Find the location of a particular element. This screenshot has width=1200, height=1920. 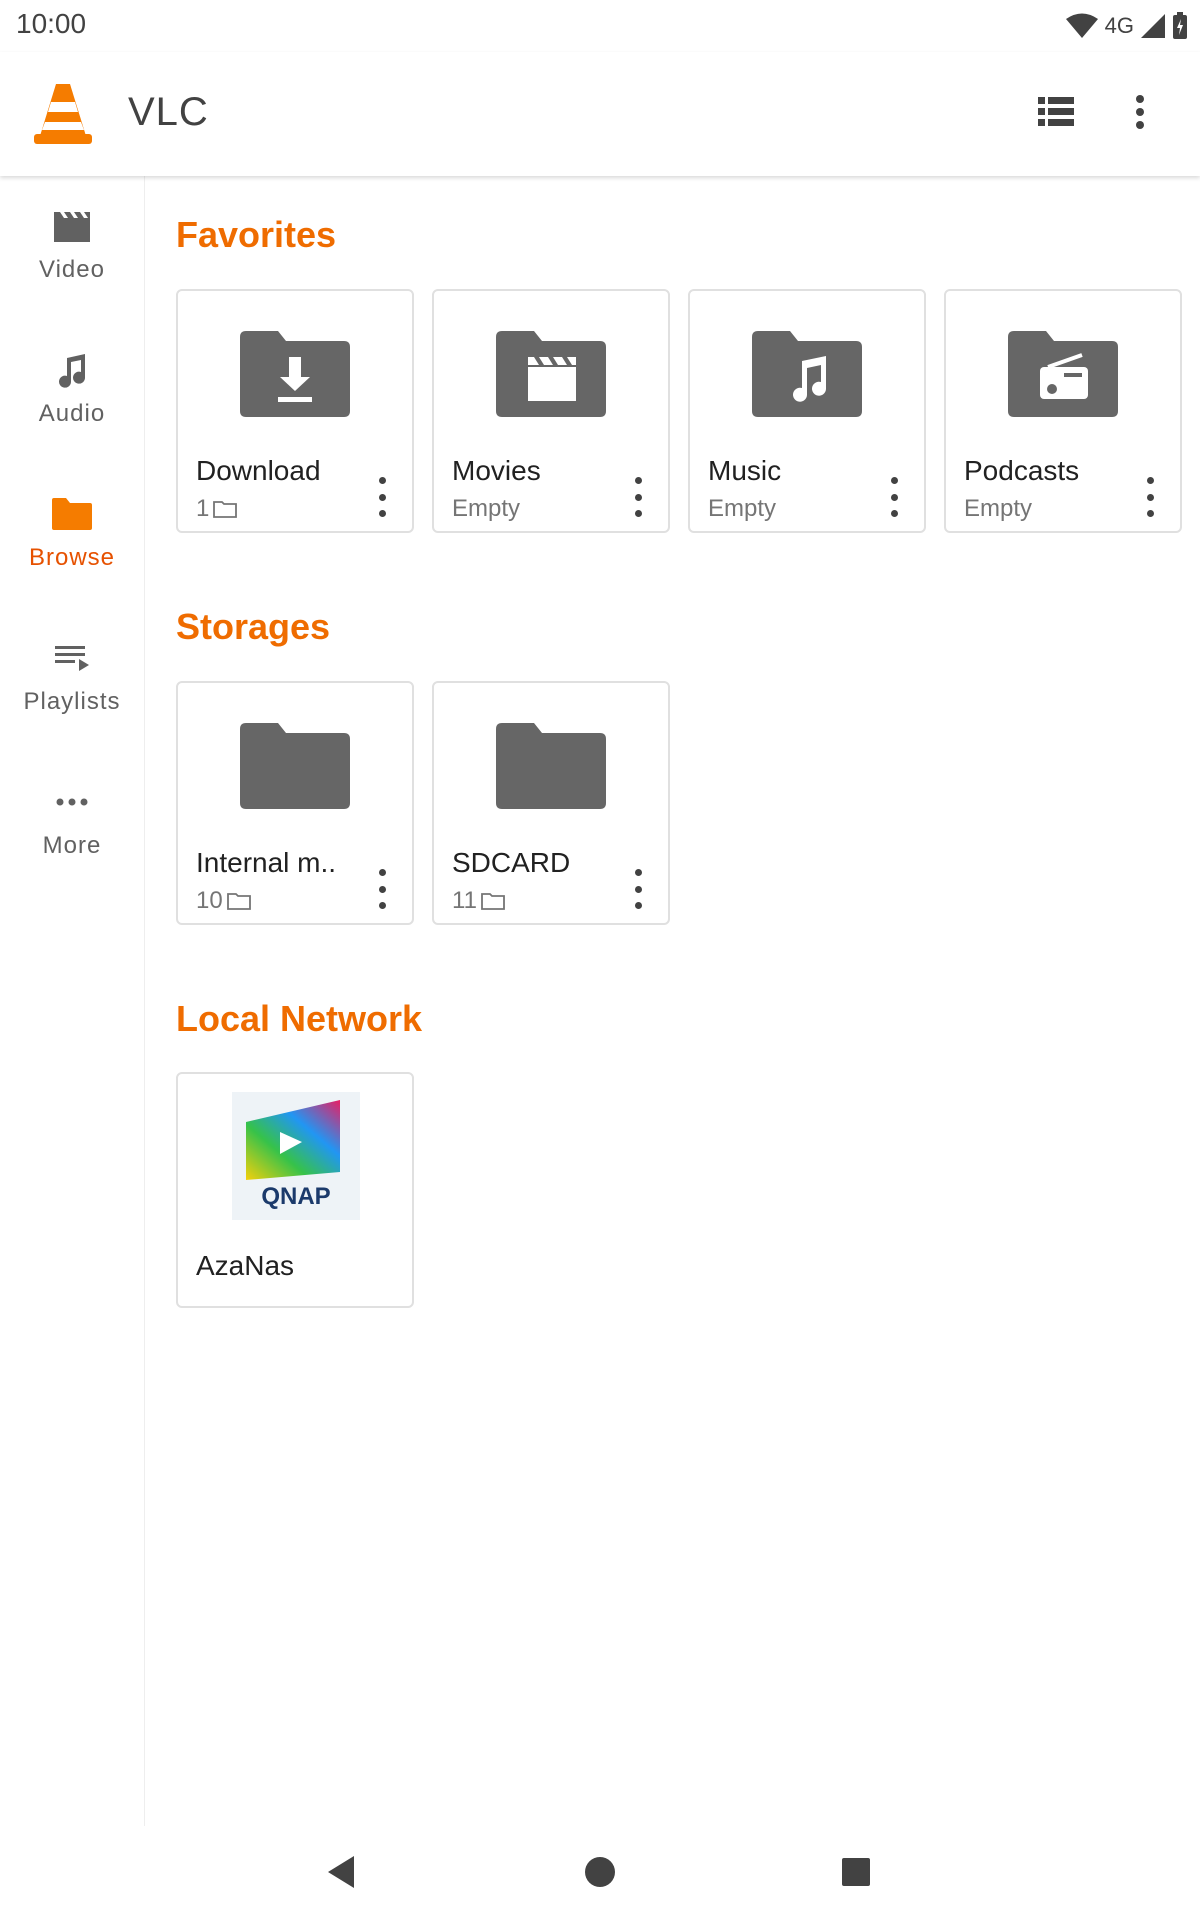

local-network-title: Local Network is located at coordinates (299, 1018).